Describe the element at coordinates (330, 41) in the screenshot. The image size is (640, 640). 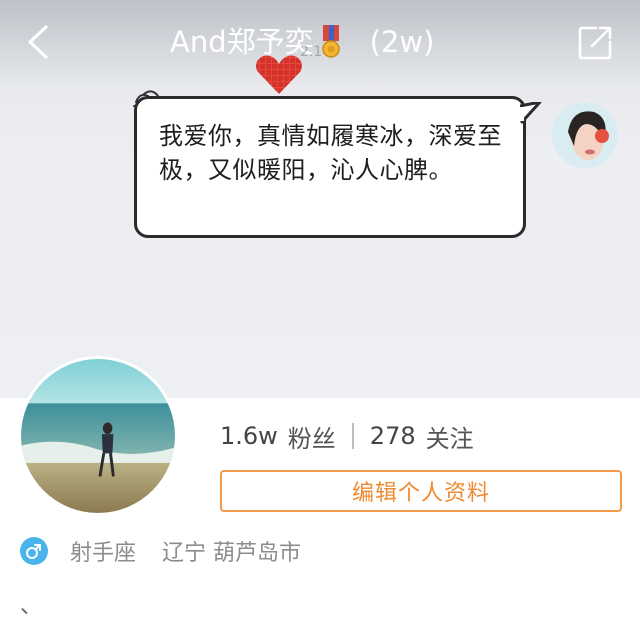
I see `medal-icon` at that location.